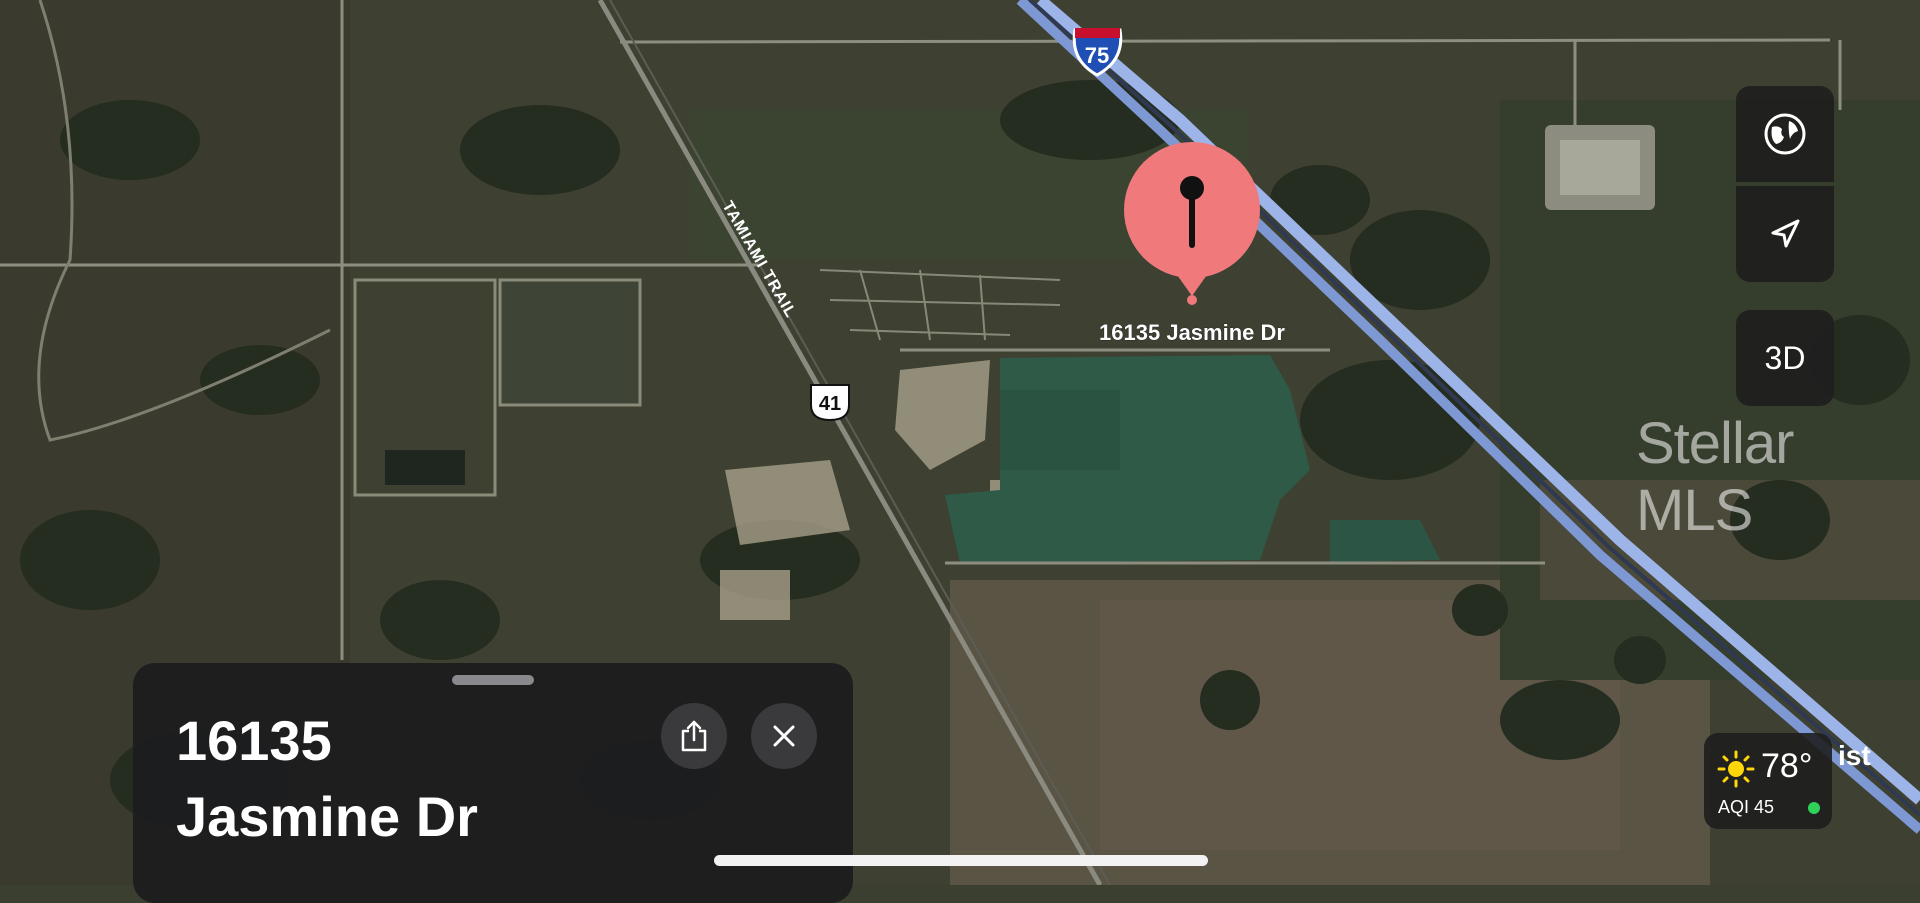 The height and width of the screenshot is (903, 1920). What do you see at coordinates (1715, 477) in the screenshot?
I see `watermark: Stellar MLS` at bounding box center [1715, 477].